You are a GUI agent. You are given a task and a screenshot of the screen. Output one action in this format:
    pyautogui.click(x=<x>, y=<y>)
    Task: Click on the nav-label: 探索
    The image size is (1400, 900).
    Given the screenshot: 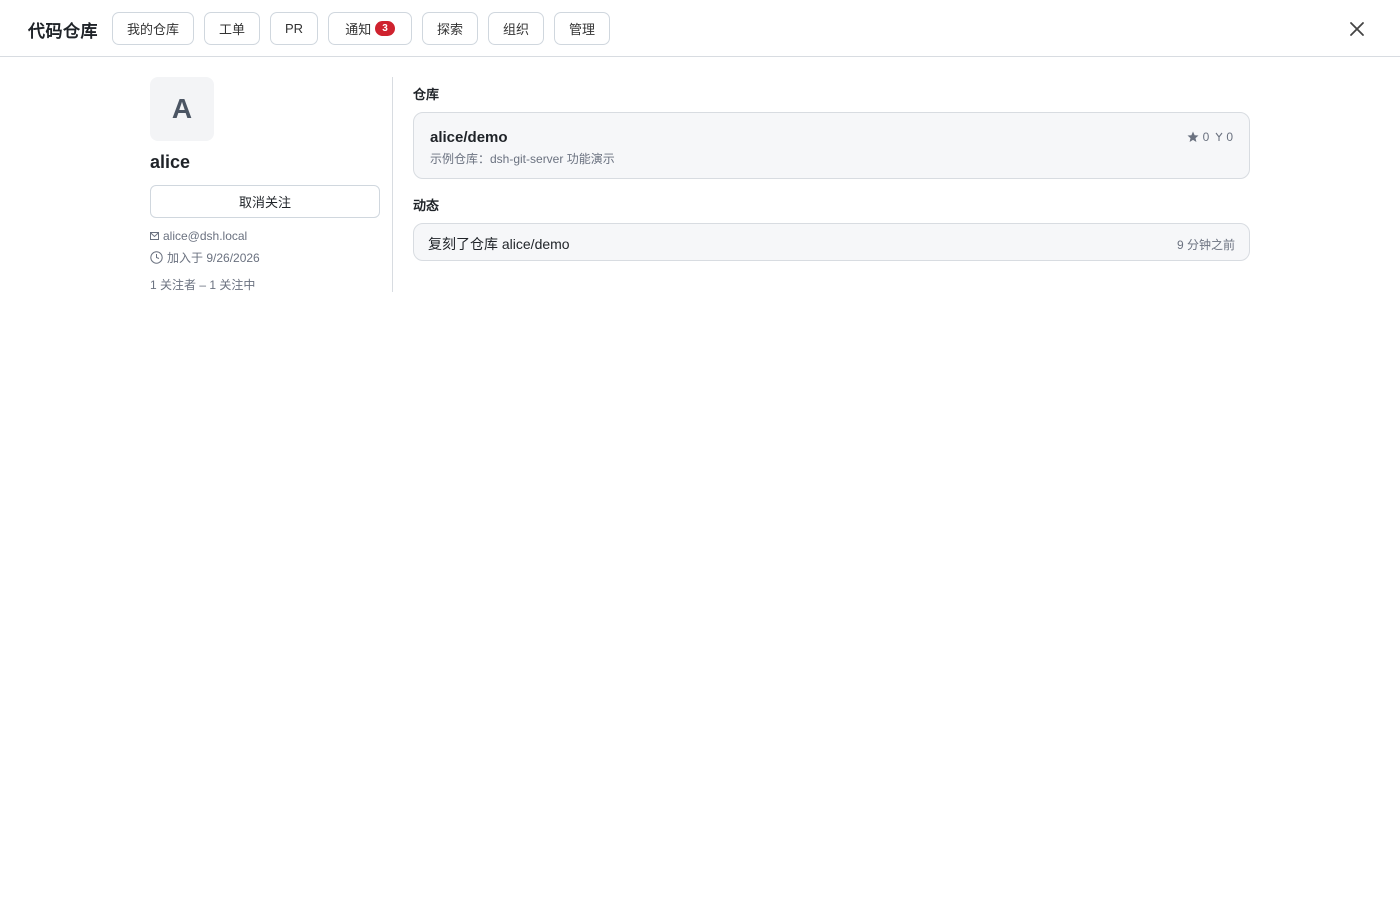 What is the action you would take?
    pyautogui.click(x=449, y=29)
    